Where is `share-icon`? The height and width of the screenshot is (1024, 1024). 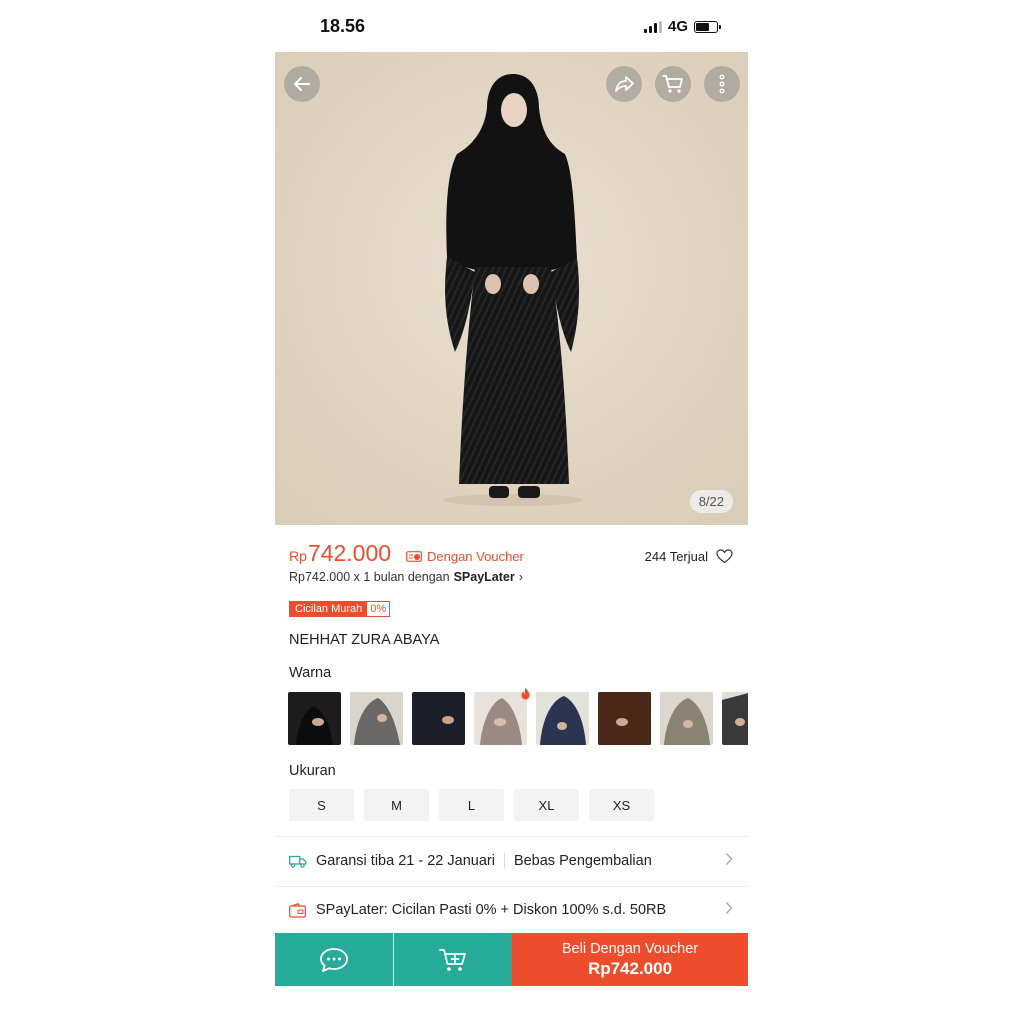
share-icon is located at coordinates (624, 84).